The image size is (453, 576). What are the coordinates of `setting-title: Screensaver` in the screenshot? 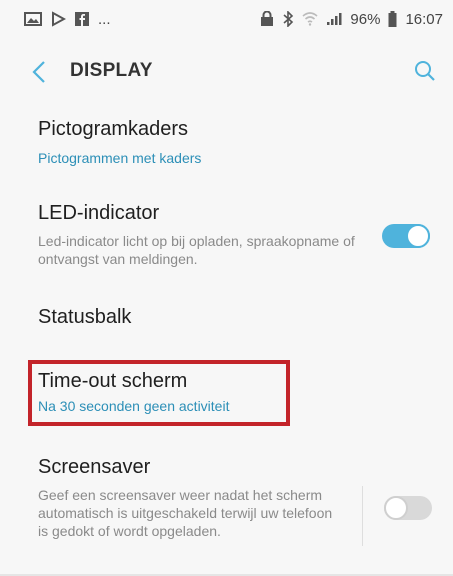 It's located at (94, 467).